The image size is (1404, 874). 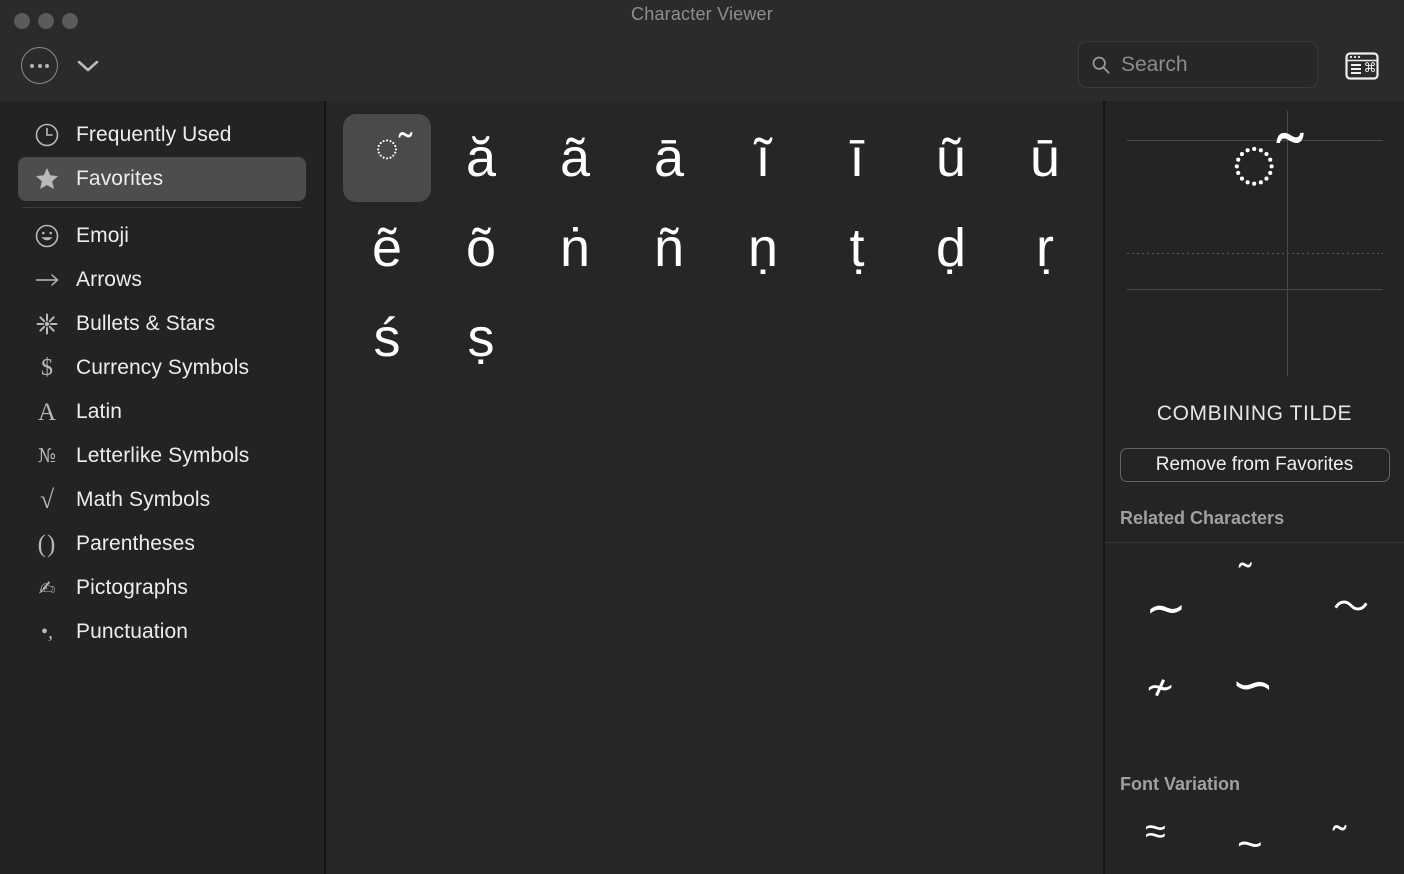 I want to click on sidebar-divider, so click(x=162, y=207).